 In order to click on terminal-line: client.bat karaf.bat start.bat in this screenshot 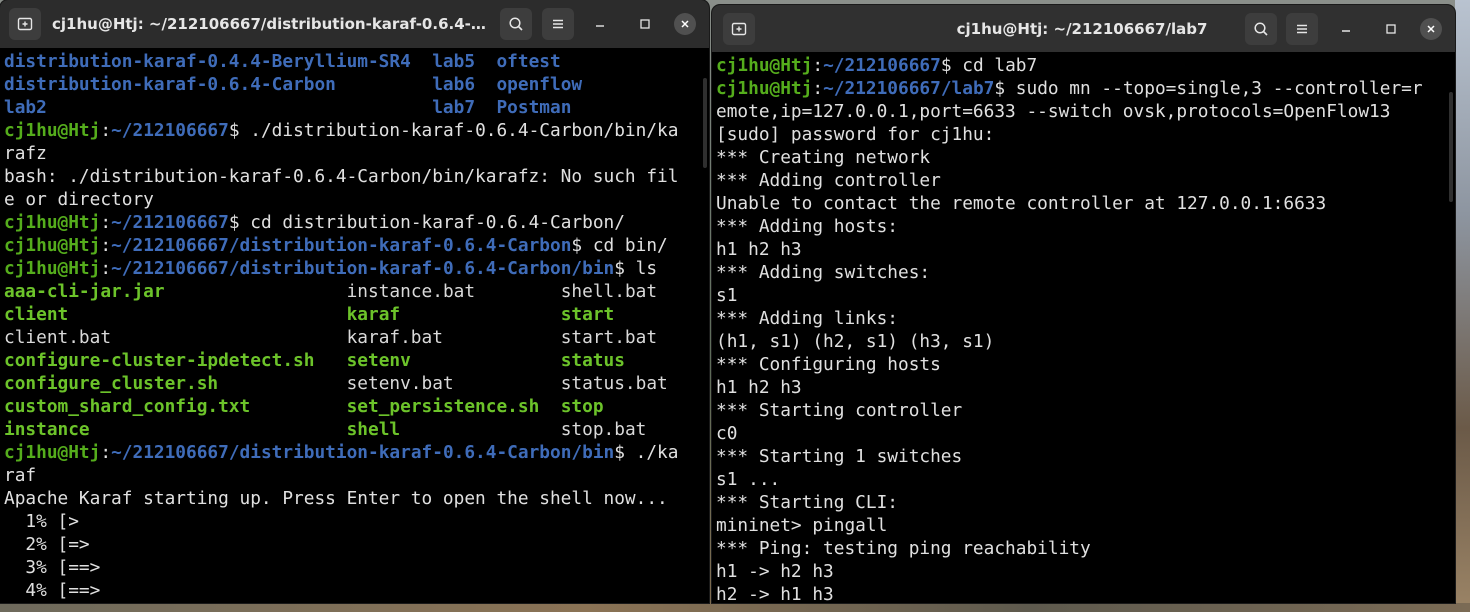, I will do `click(351, 337)`.